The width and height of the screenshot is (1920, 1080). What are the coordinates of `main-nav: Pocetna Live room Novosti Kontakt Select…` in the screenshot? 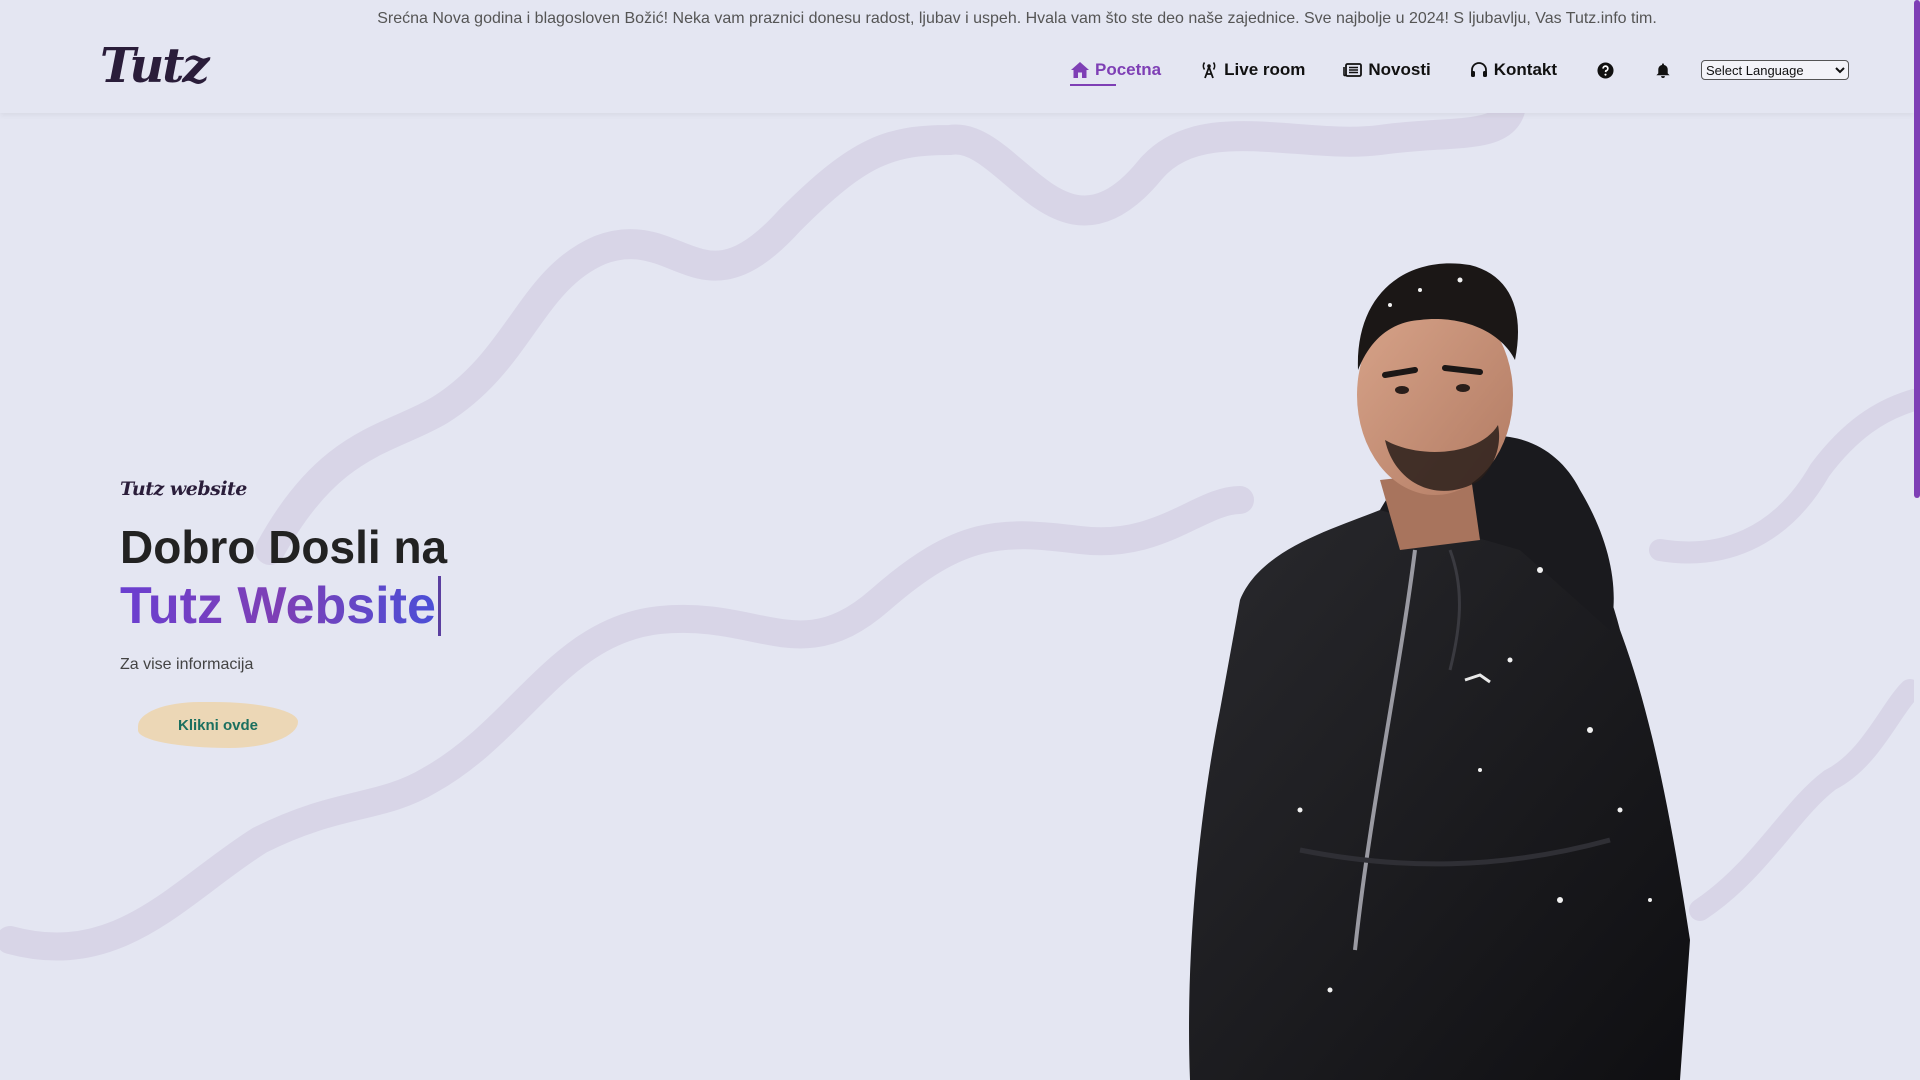 It's located at (1460, 70).